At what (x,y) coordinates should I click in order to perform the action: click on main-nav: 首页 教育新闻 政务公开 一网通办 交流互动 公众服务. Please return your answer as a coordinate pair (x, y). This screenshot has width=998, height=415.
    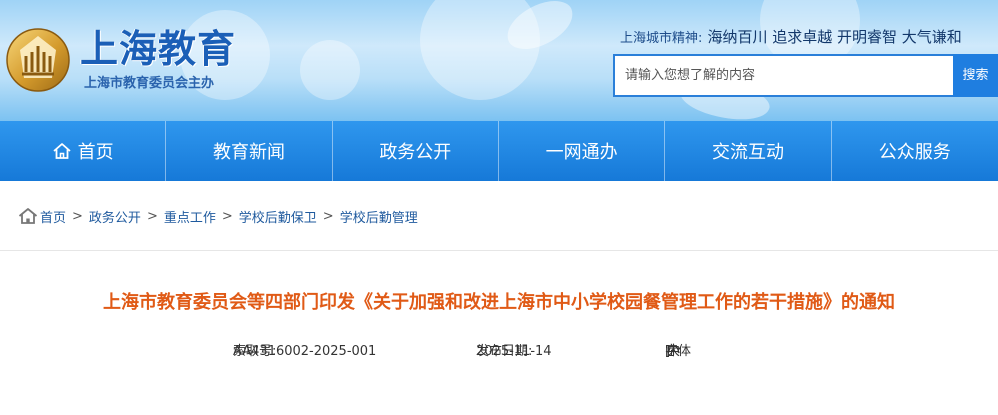
    Looking at the image, I should click on (499, 151).